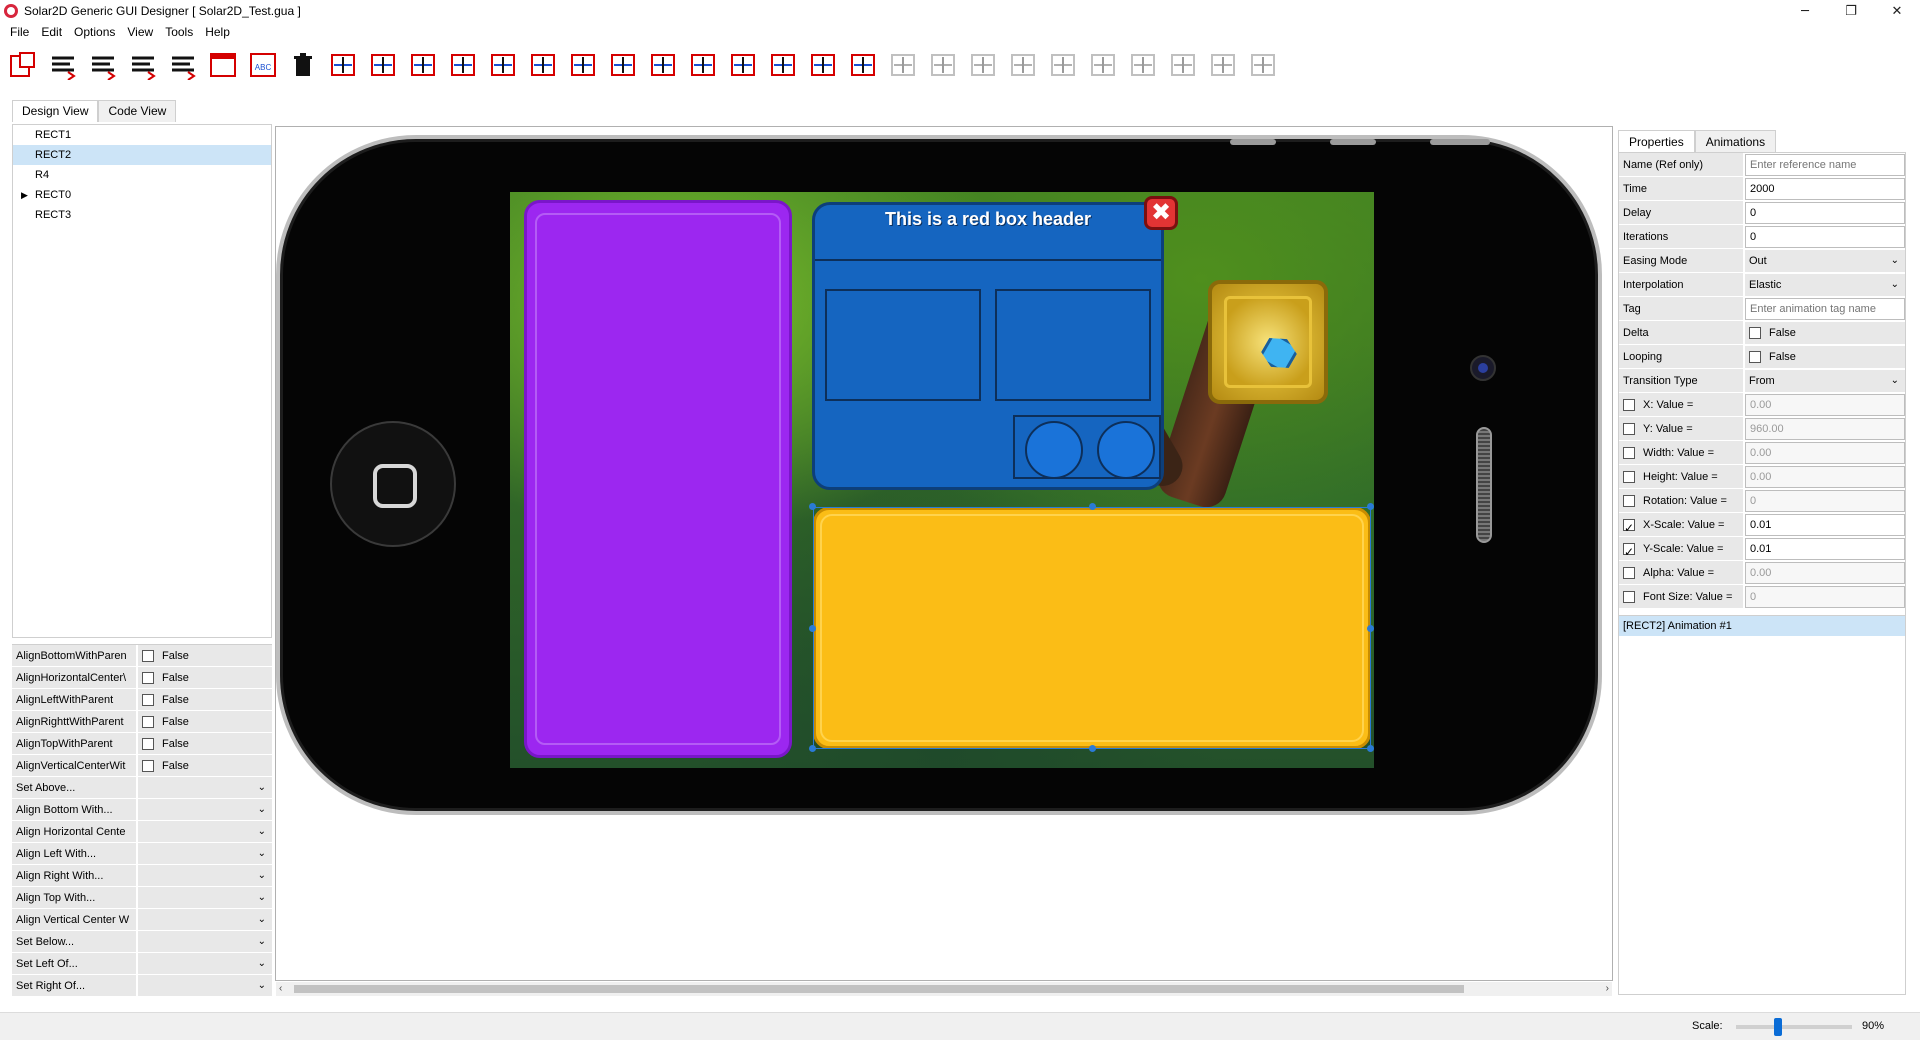 This screenshot has width=1920, height=1040. I want to click on menu-options: Options, so click(94, 32).